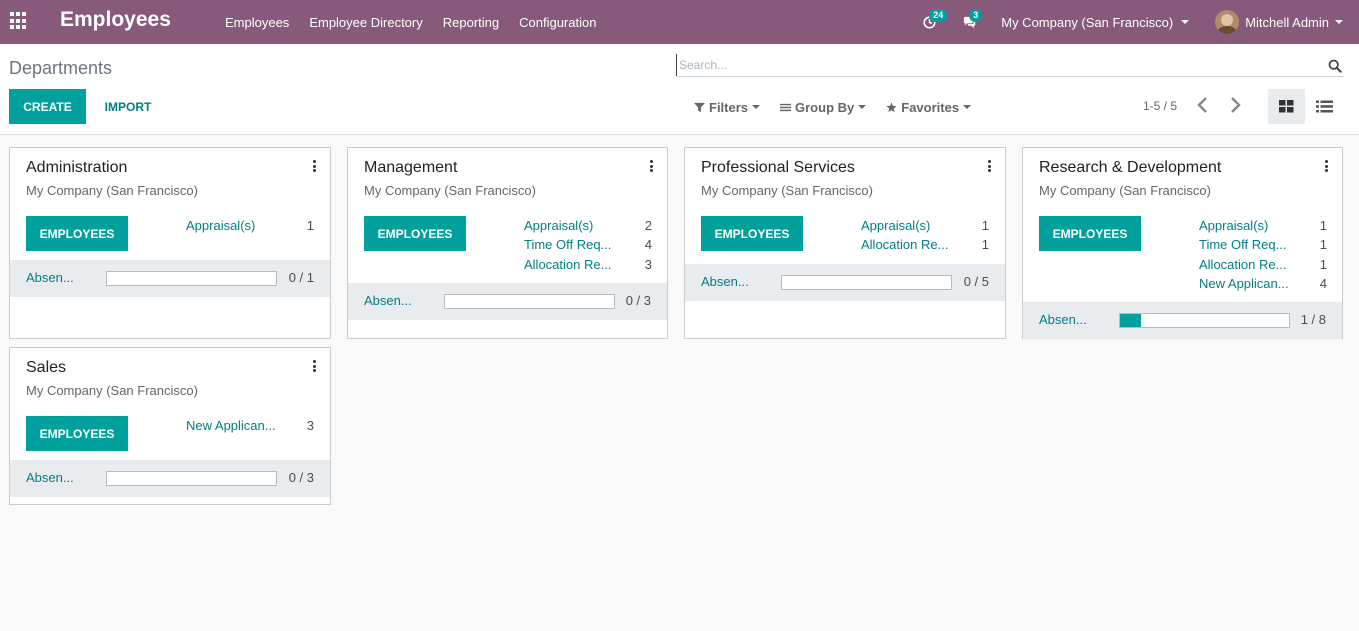  I want to click on kanban-view-button, so click(1286, 106).